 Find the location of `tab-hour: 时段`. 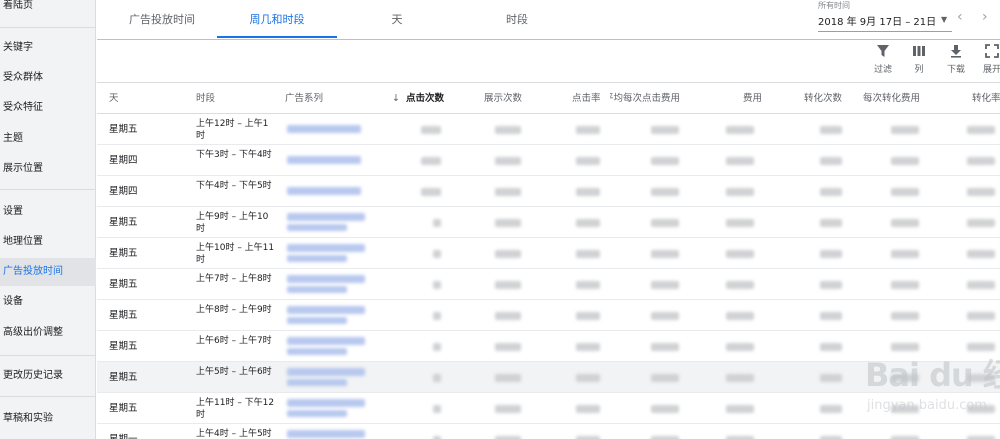

tab-hour: 时段 is located at coordinates (517, 19).